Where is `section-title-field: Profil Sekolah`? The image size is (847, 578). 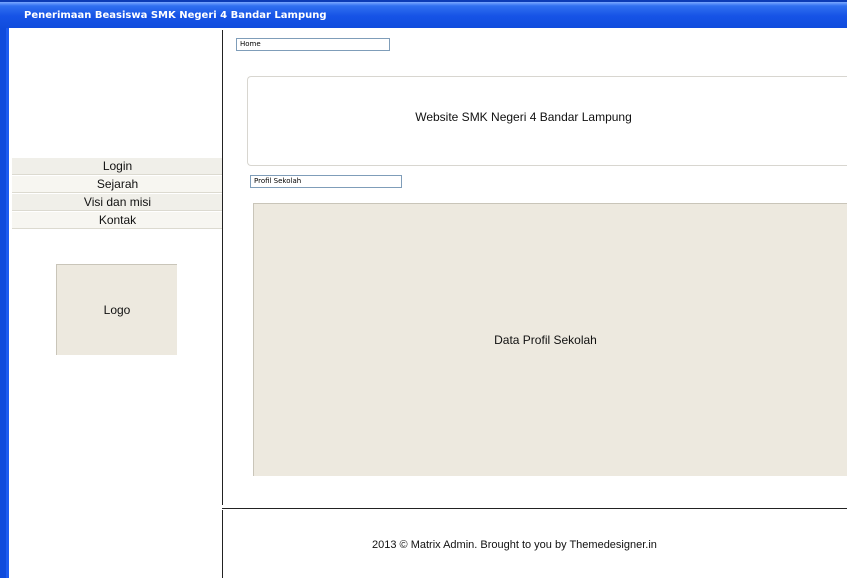
section-title-field: Profil Sekolah is located at coordinates (326, 181).